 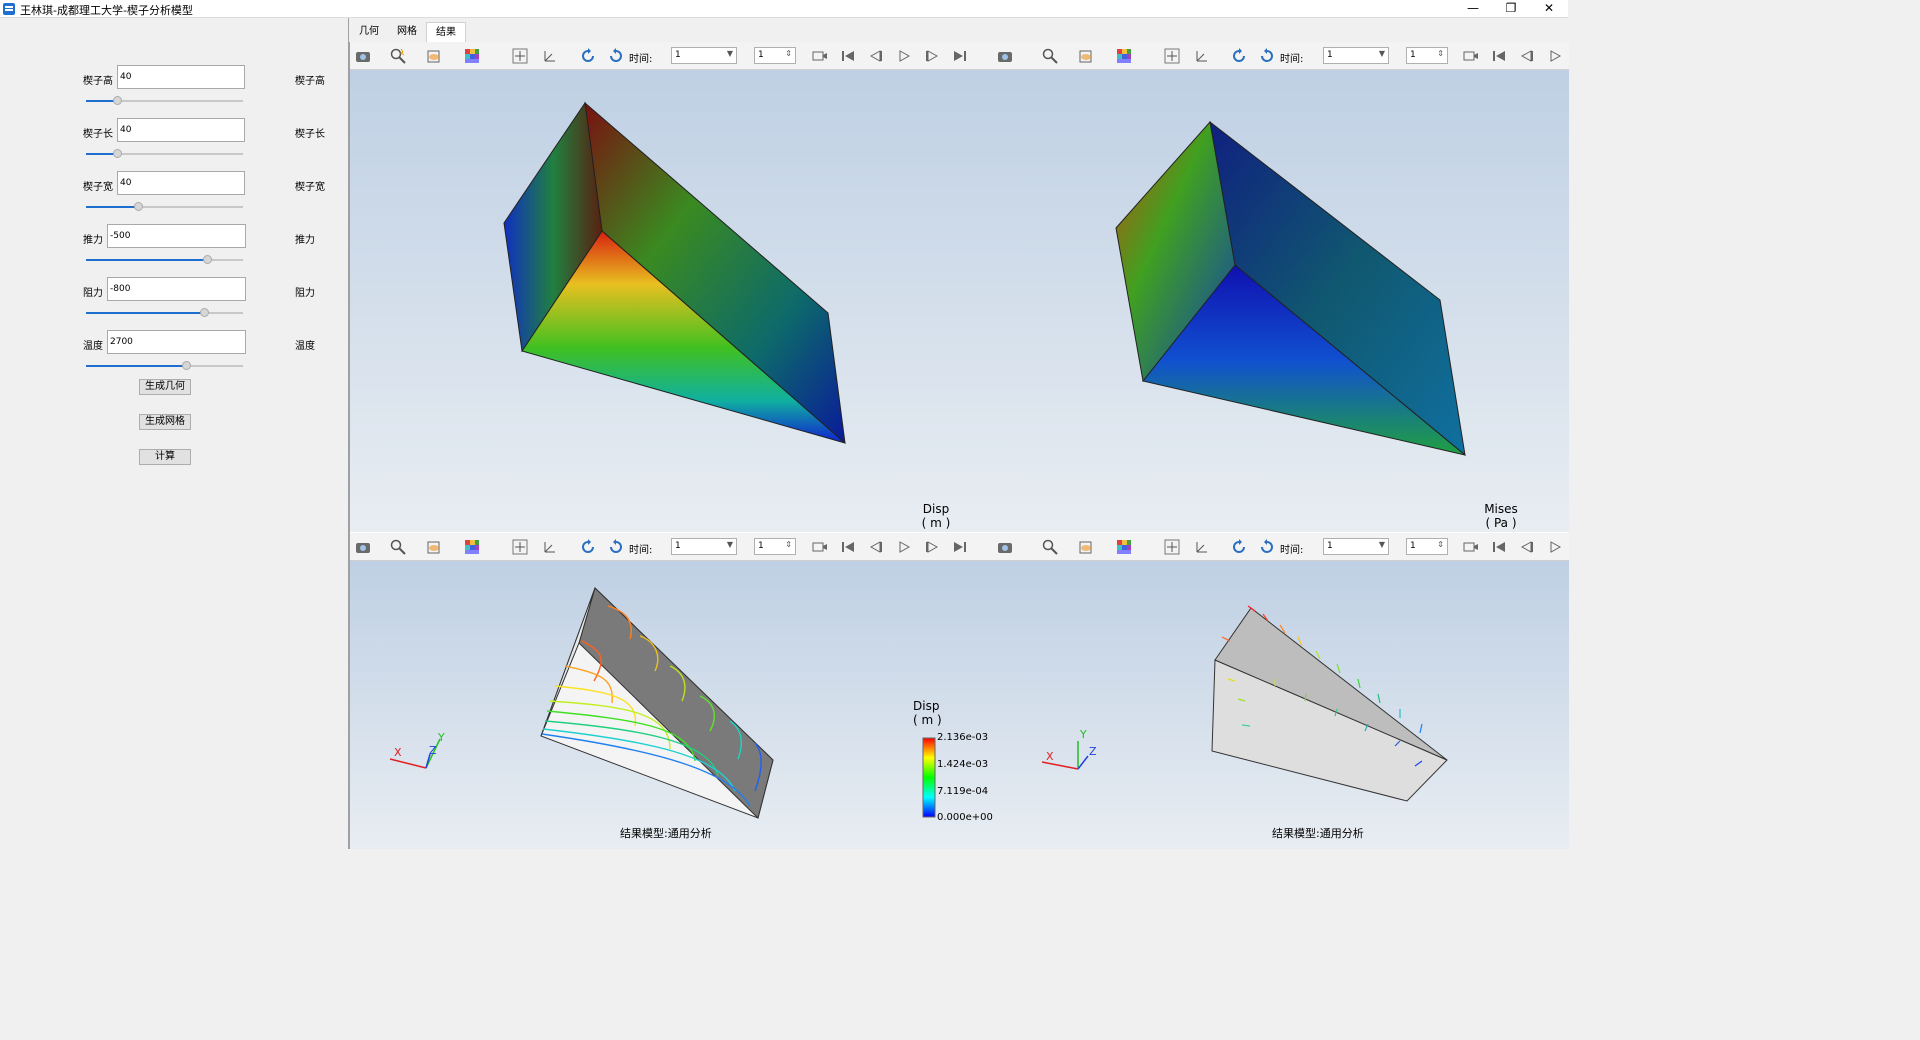 I want to click on window-title: 王林琪-成都理工大学-楔子分析模型, so click(x=106, y=10).